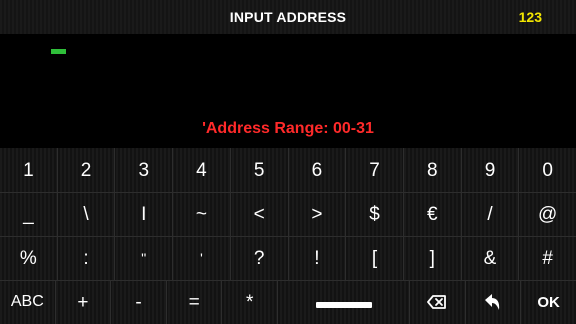 This screenshot has width=576, height=324. I want to click on key-space, so click(343, 302).